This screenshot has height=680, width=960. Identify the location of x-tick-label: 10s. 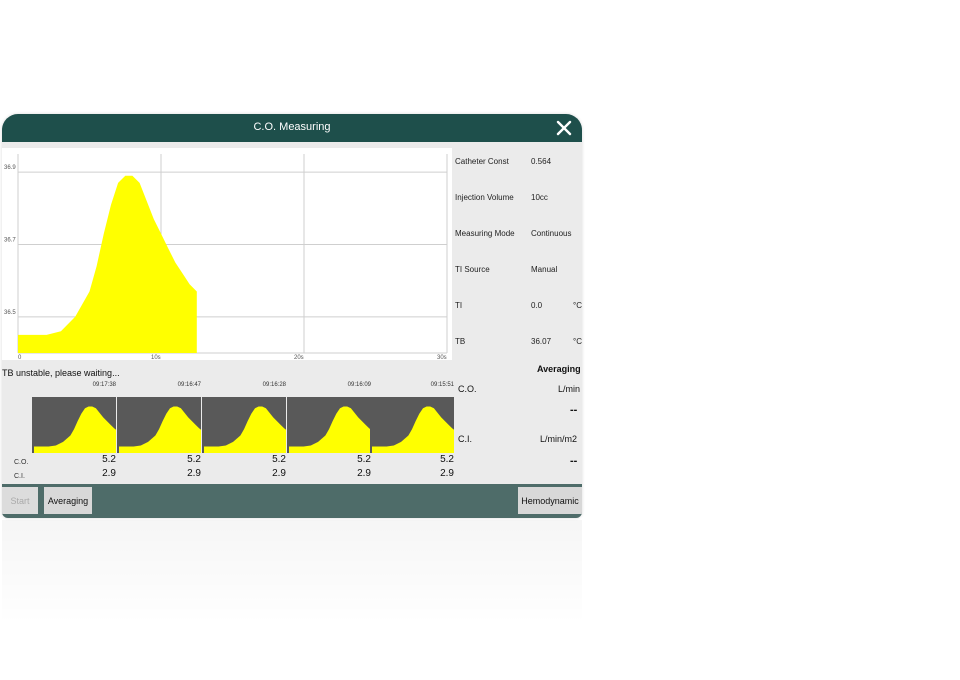
(156, 357).